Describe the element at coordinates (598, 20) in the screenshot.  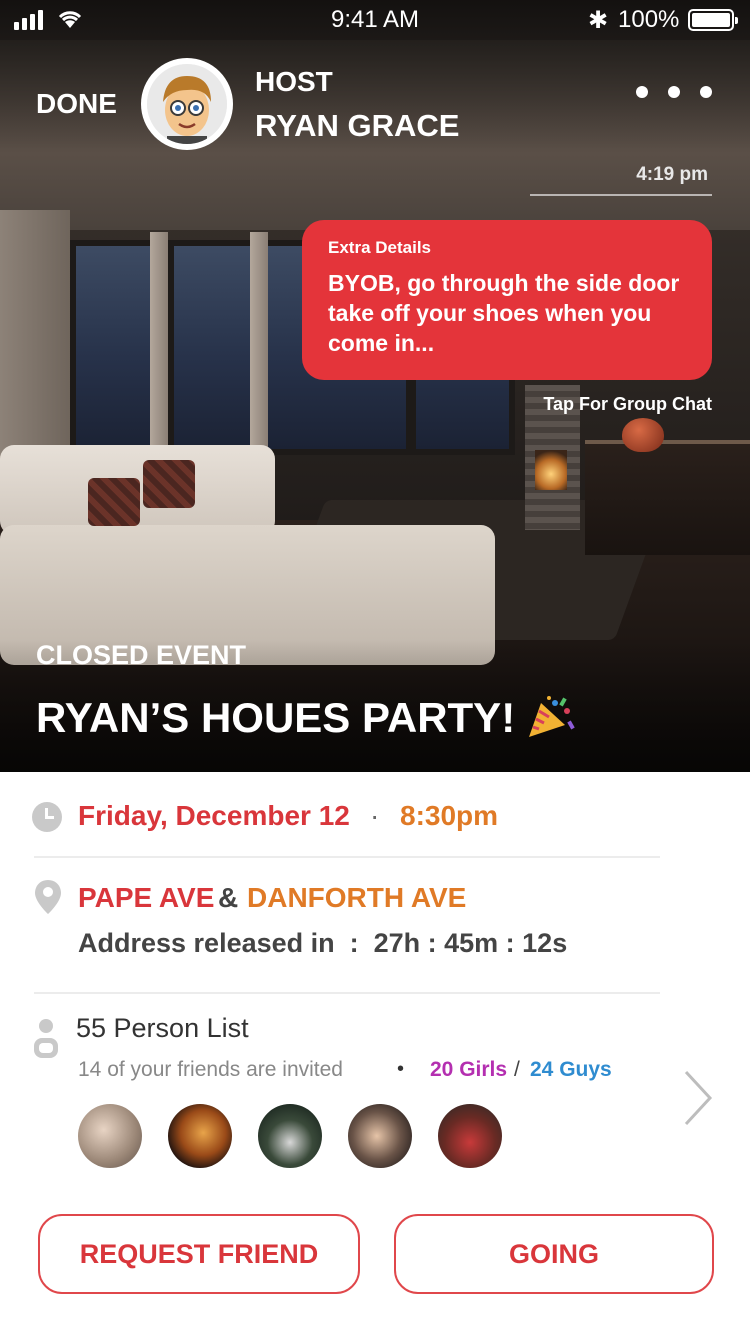
I see `bluetooth-icon: ✱` at that location.